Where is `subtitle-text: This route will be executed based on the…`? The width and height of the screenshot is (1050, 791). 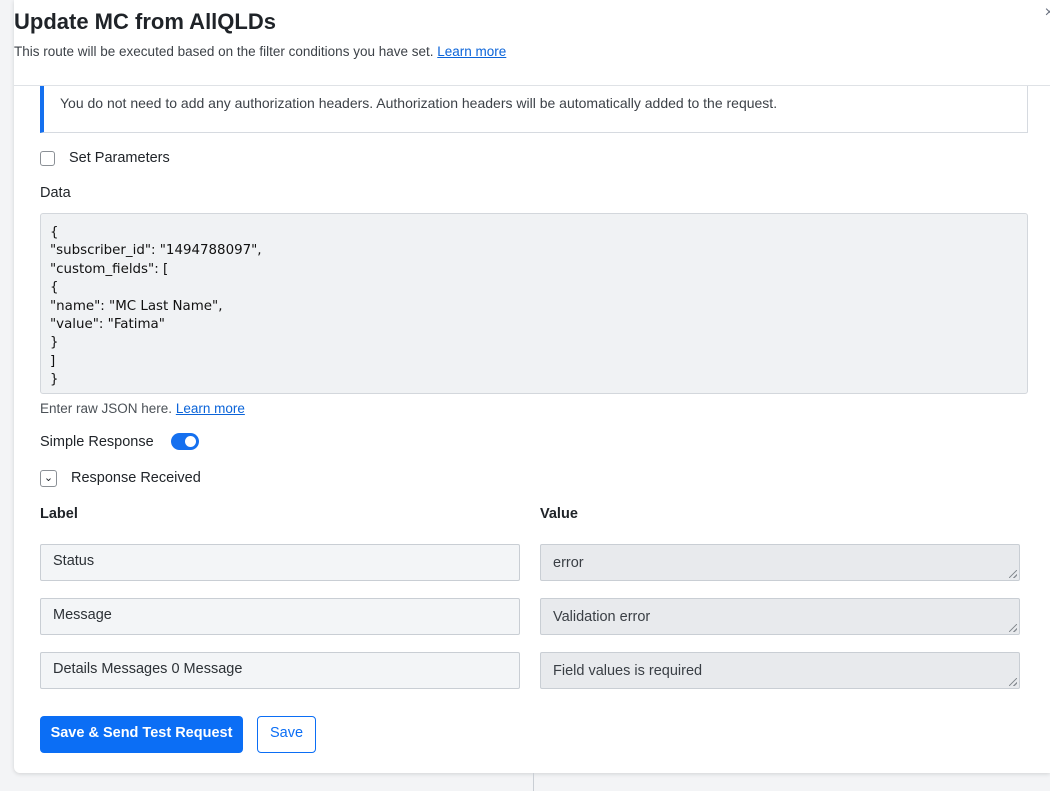 subtitle-text: This route will be executed based on the… is located at coordinates (224, 51).